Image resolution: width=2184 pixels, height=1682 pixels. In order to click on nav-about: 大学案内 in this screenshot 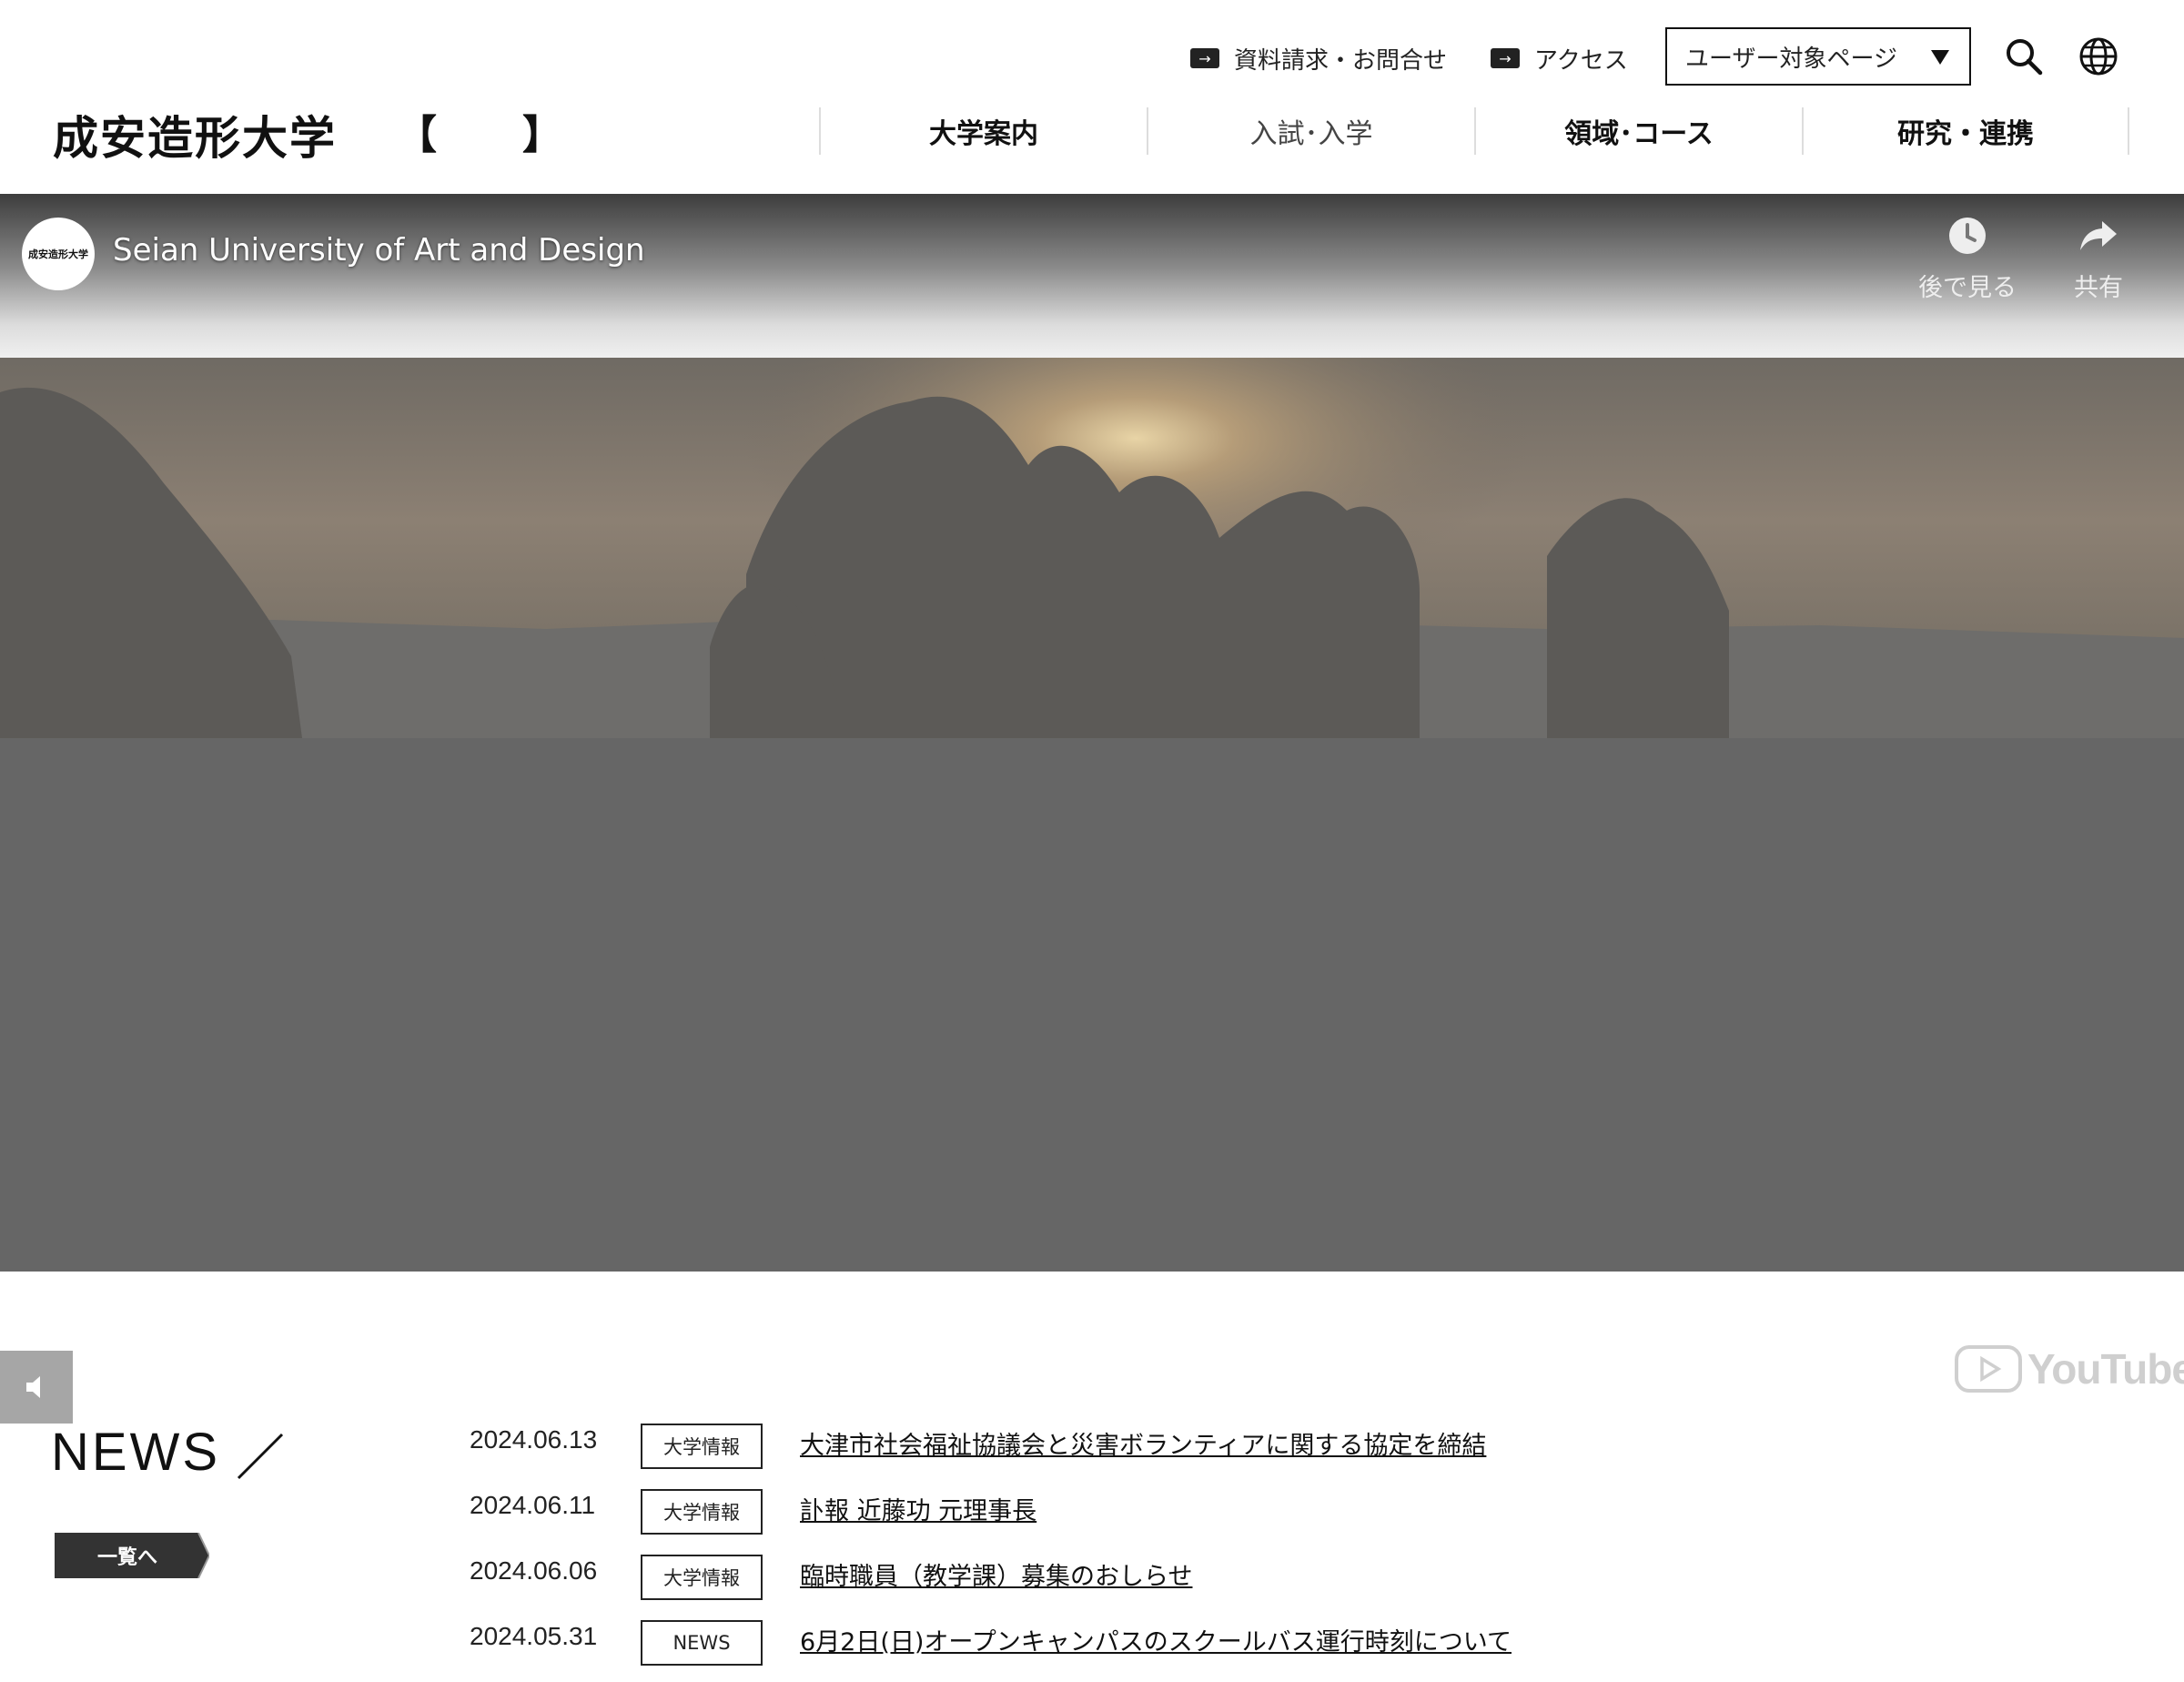, I will do `click(983, 131)`.